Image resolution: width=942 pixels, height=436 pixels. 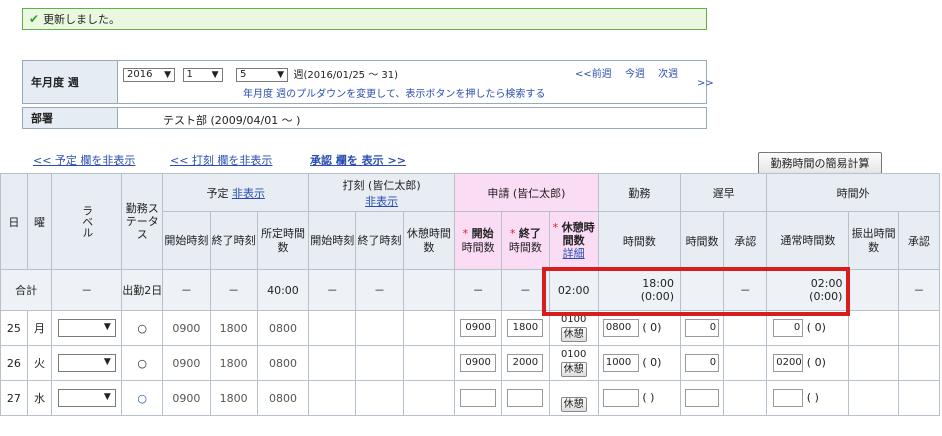 What do you see at coordinates (34, 19) in the screenshot?
I see `check-icon: ✔` at bounding box center [34, 19].